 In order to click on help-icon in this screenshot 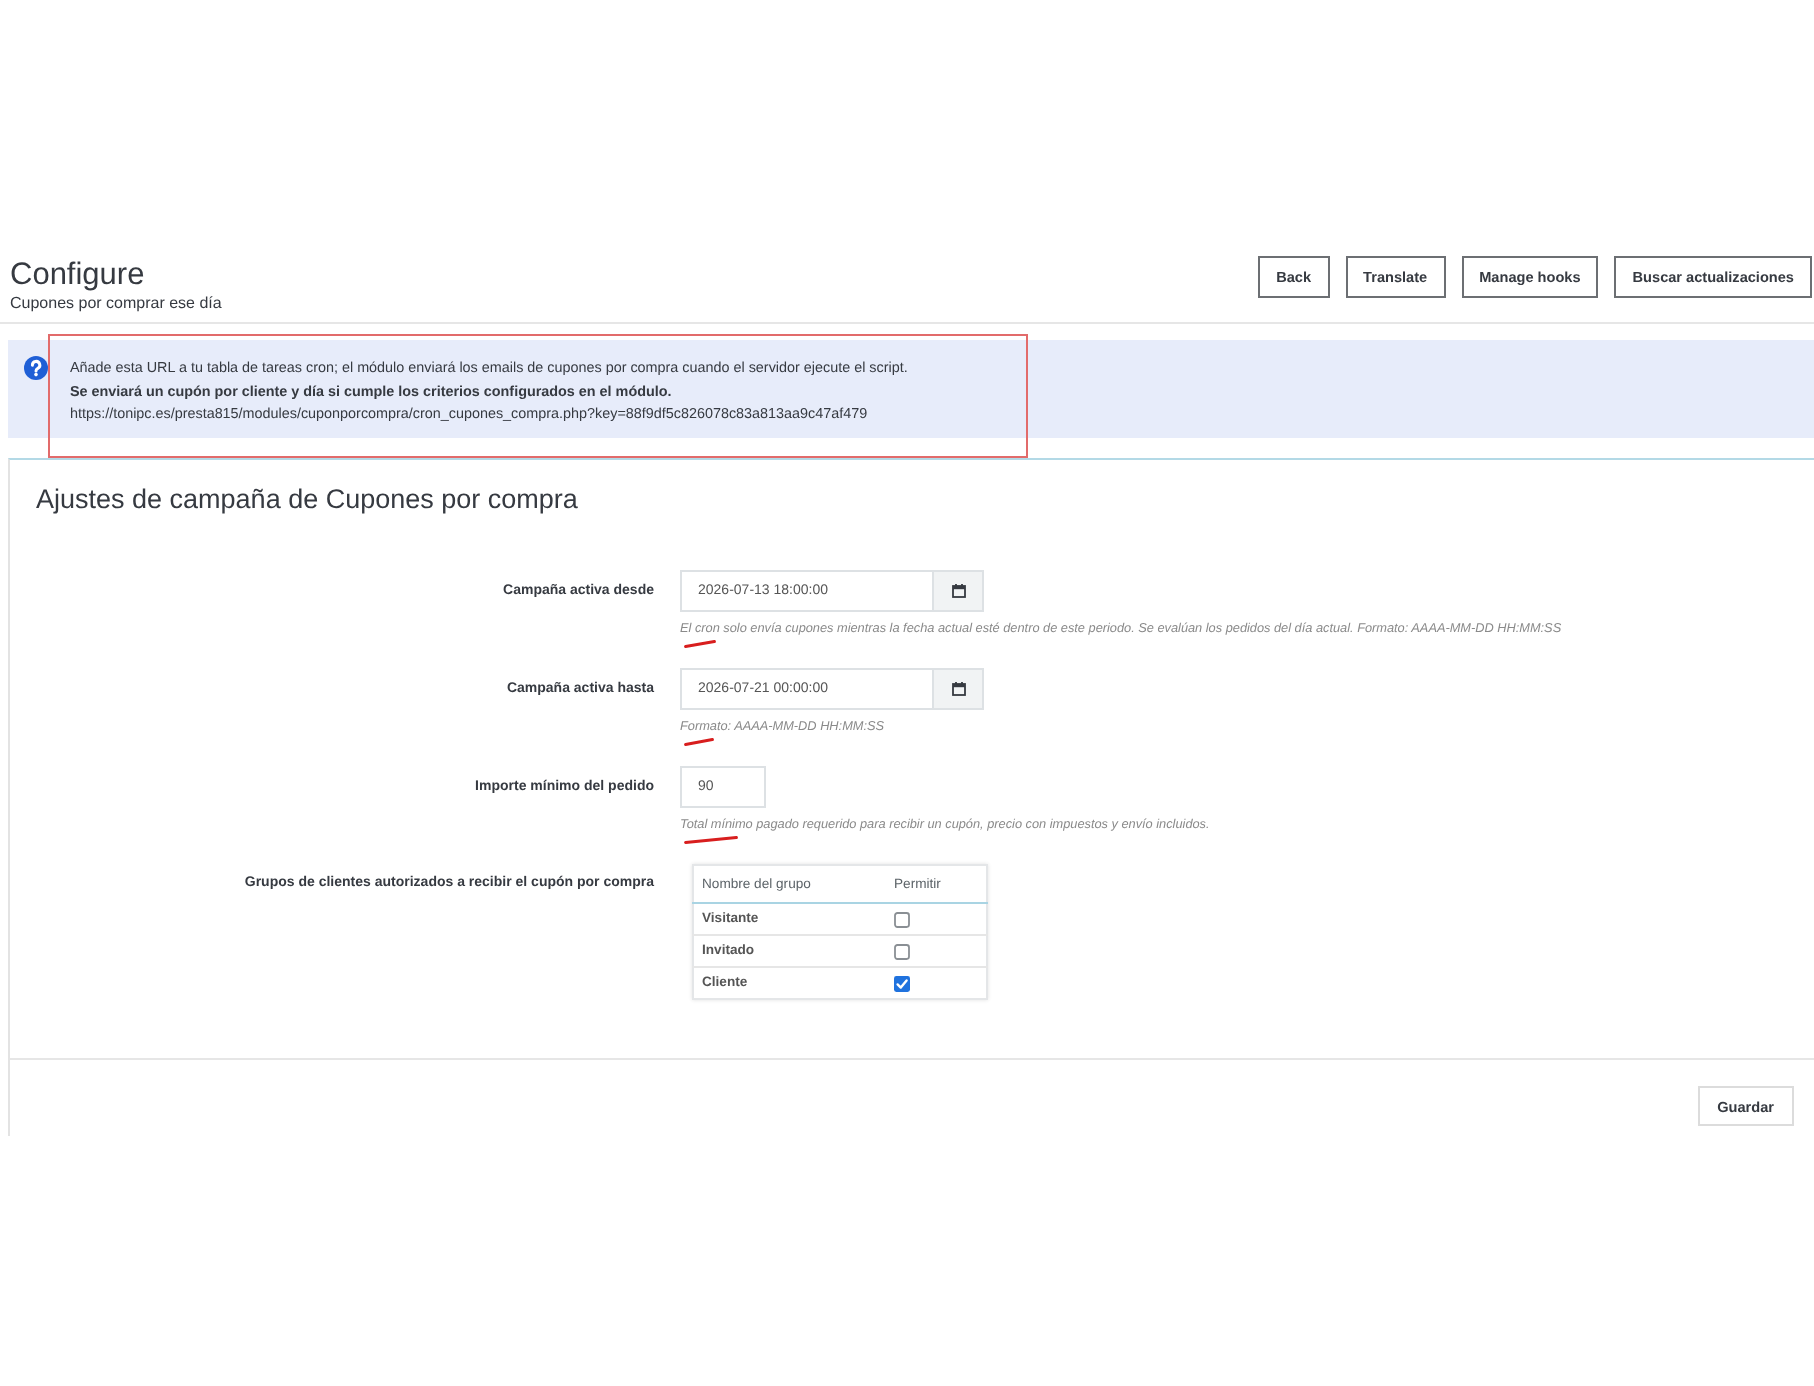, I will do `click(36, 368)`.